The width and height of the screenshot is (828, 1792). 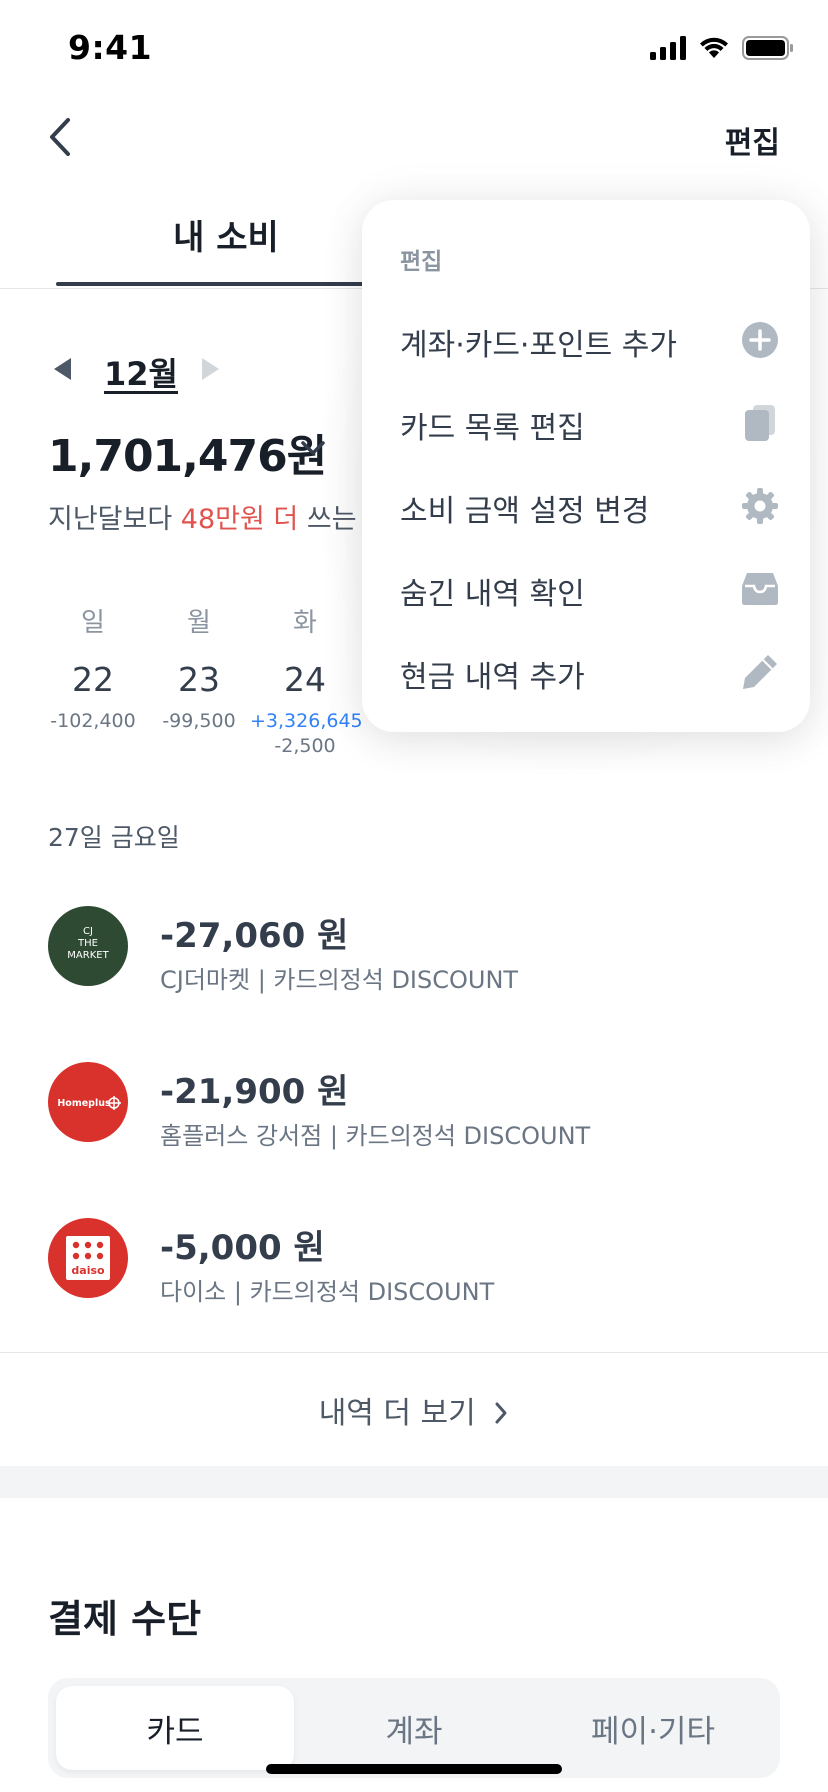 What do you see at coordinates (714, 47) in the screenshot?
I see `wifi-icon` at bounding box center [714, 47].